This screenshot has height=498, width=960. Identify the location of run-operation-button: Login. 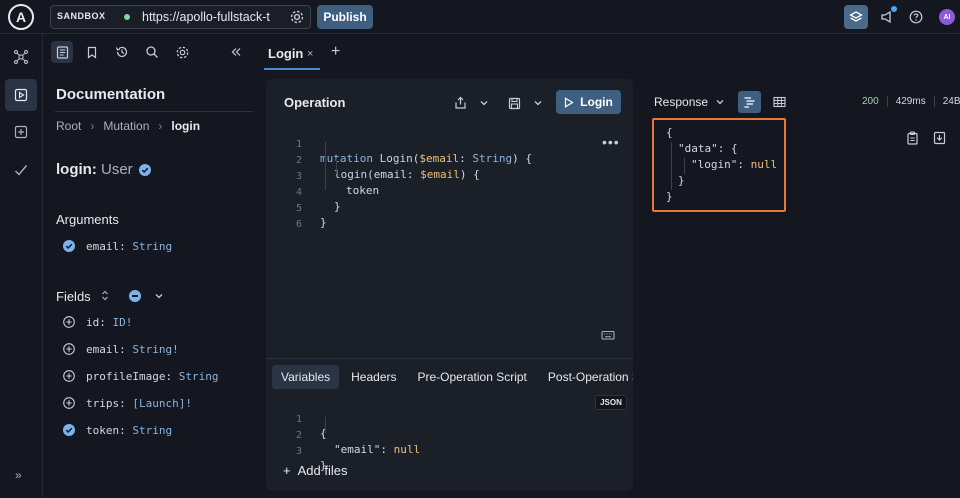
(588, 102).